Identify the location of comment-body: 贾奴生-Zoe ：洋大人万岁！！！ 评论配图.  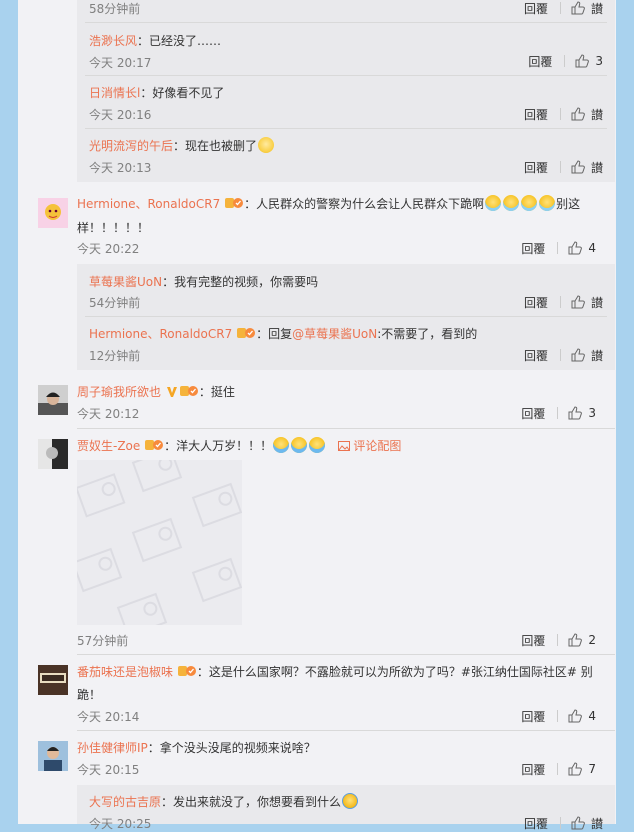
(239, 446).